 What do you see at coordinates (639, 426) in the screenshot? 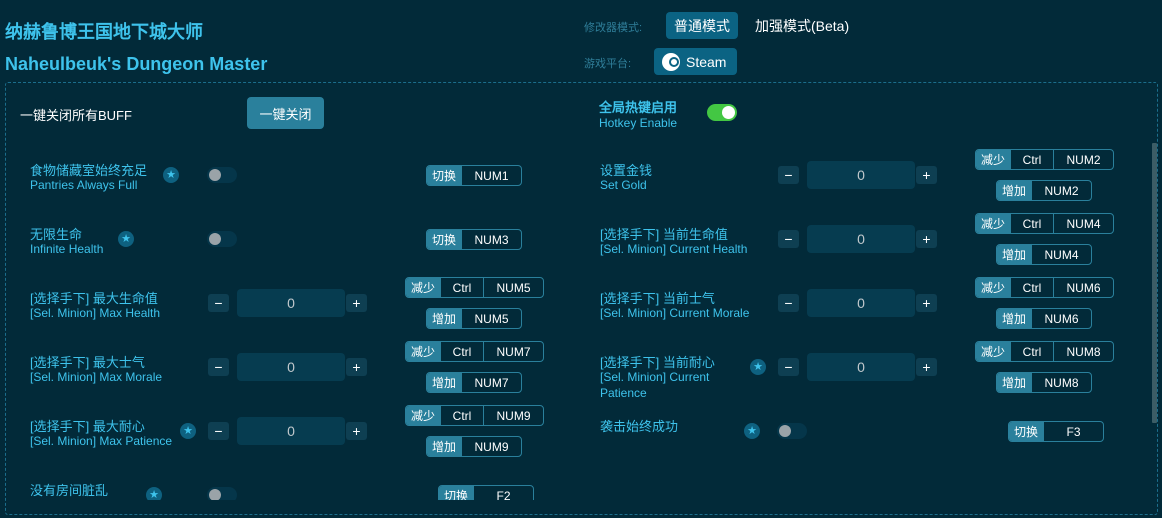
I see `cheat-name-cn: 袭击始终成功` at bounding box center [639, 426].